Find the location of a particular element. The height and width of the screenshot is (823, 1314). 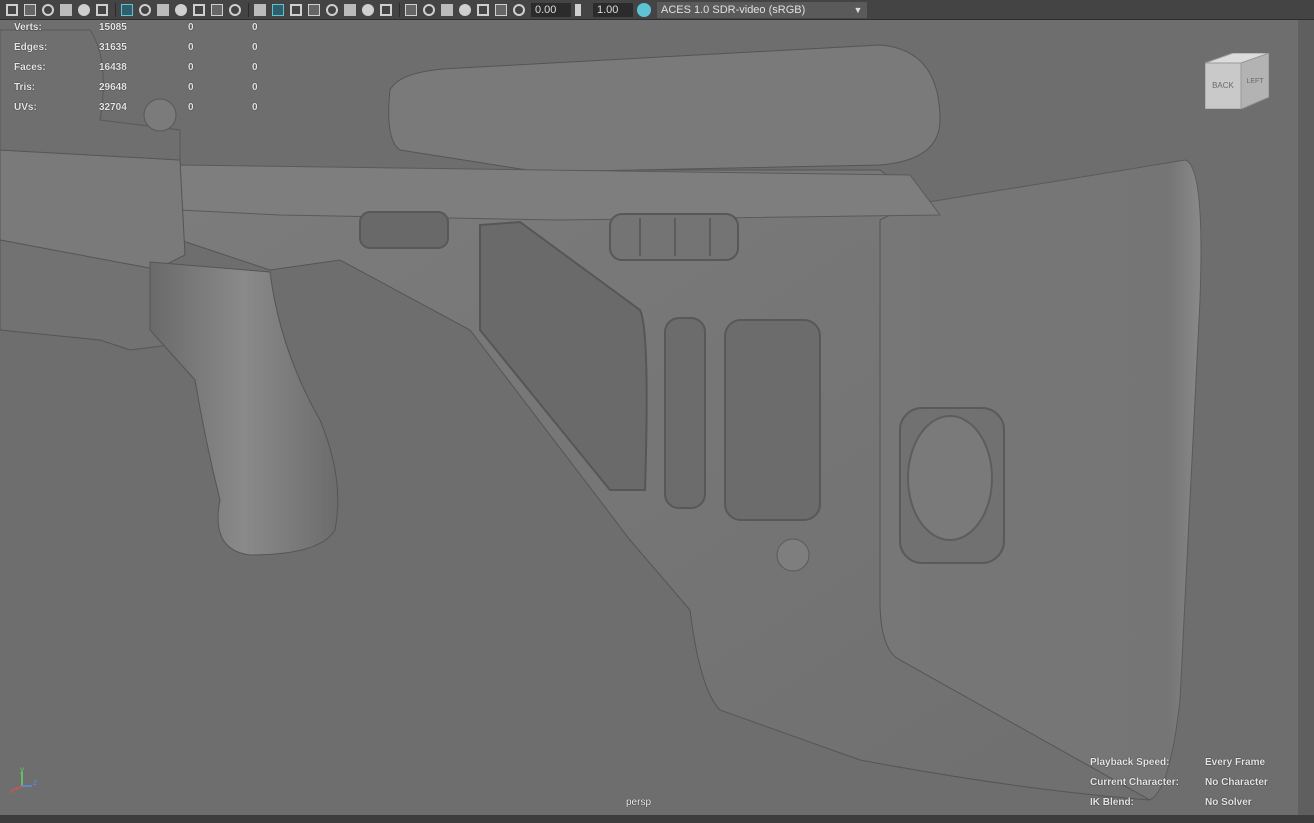

hud-stat-row: Faces: 16438 0 0 is located at coordinates (144, 71).